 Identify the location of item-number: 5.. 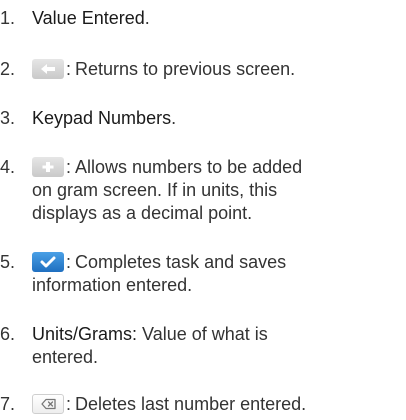
(8, 262).